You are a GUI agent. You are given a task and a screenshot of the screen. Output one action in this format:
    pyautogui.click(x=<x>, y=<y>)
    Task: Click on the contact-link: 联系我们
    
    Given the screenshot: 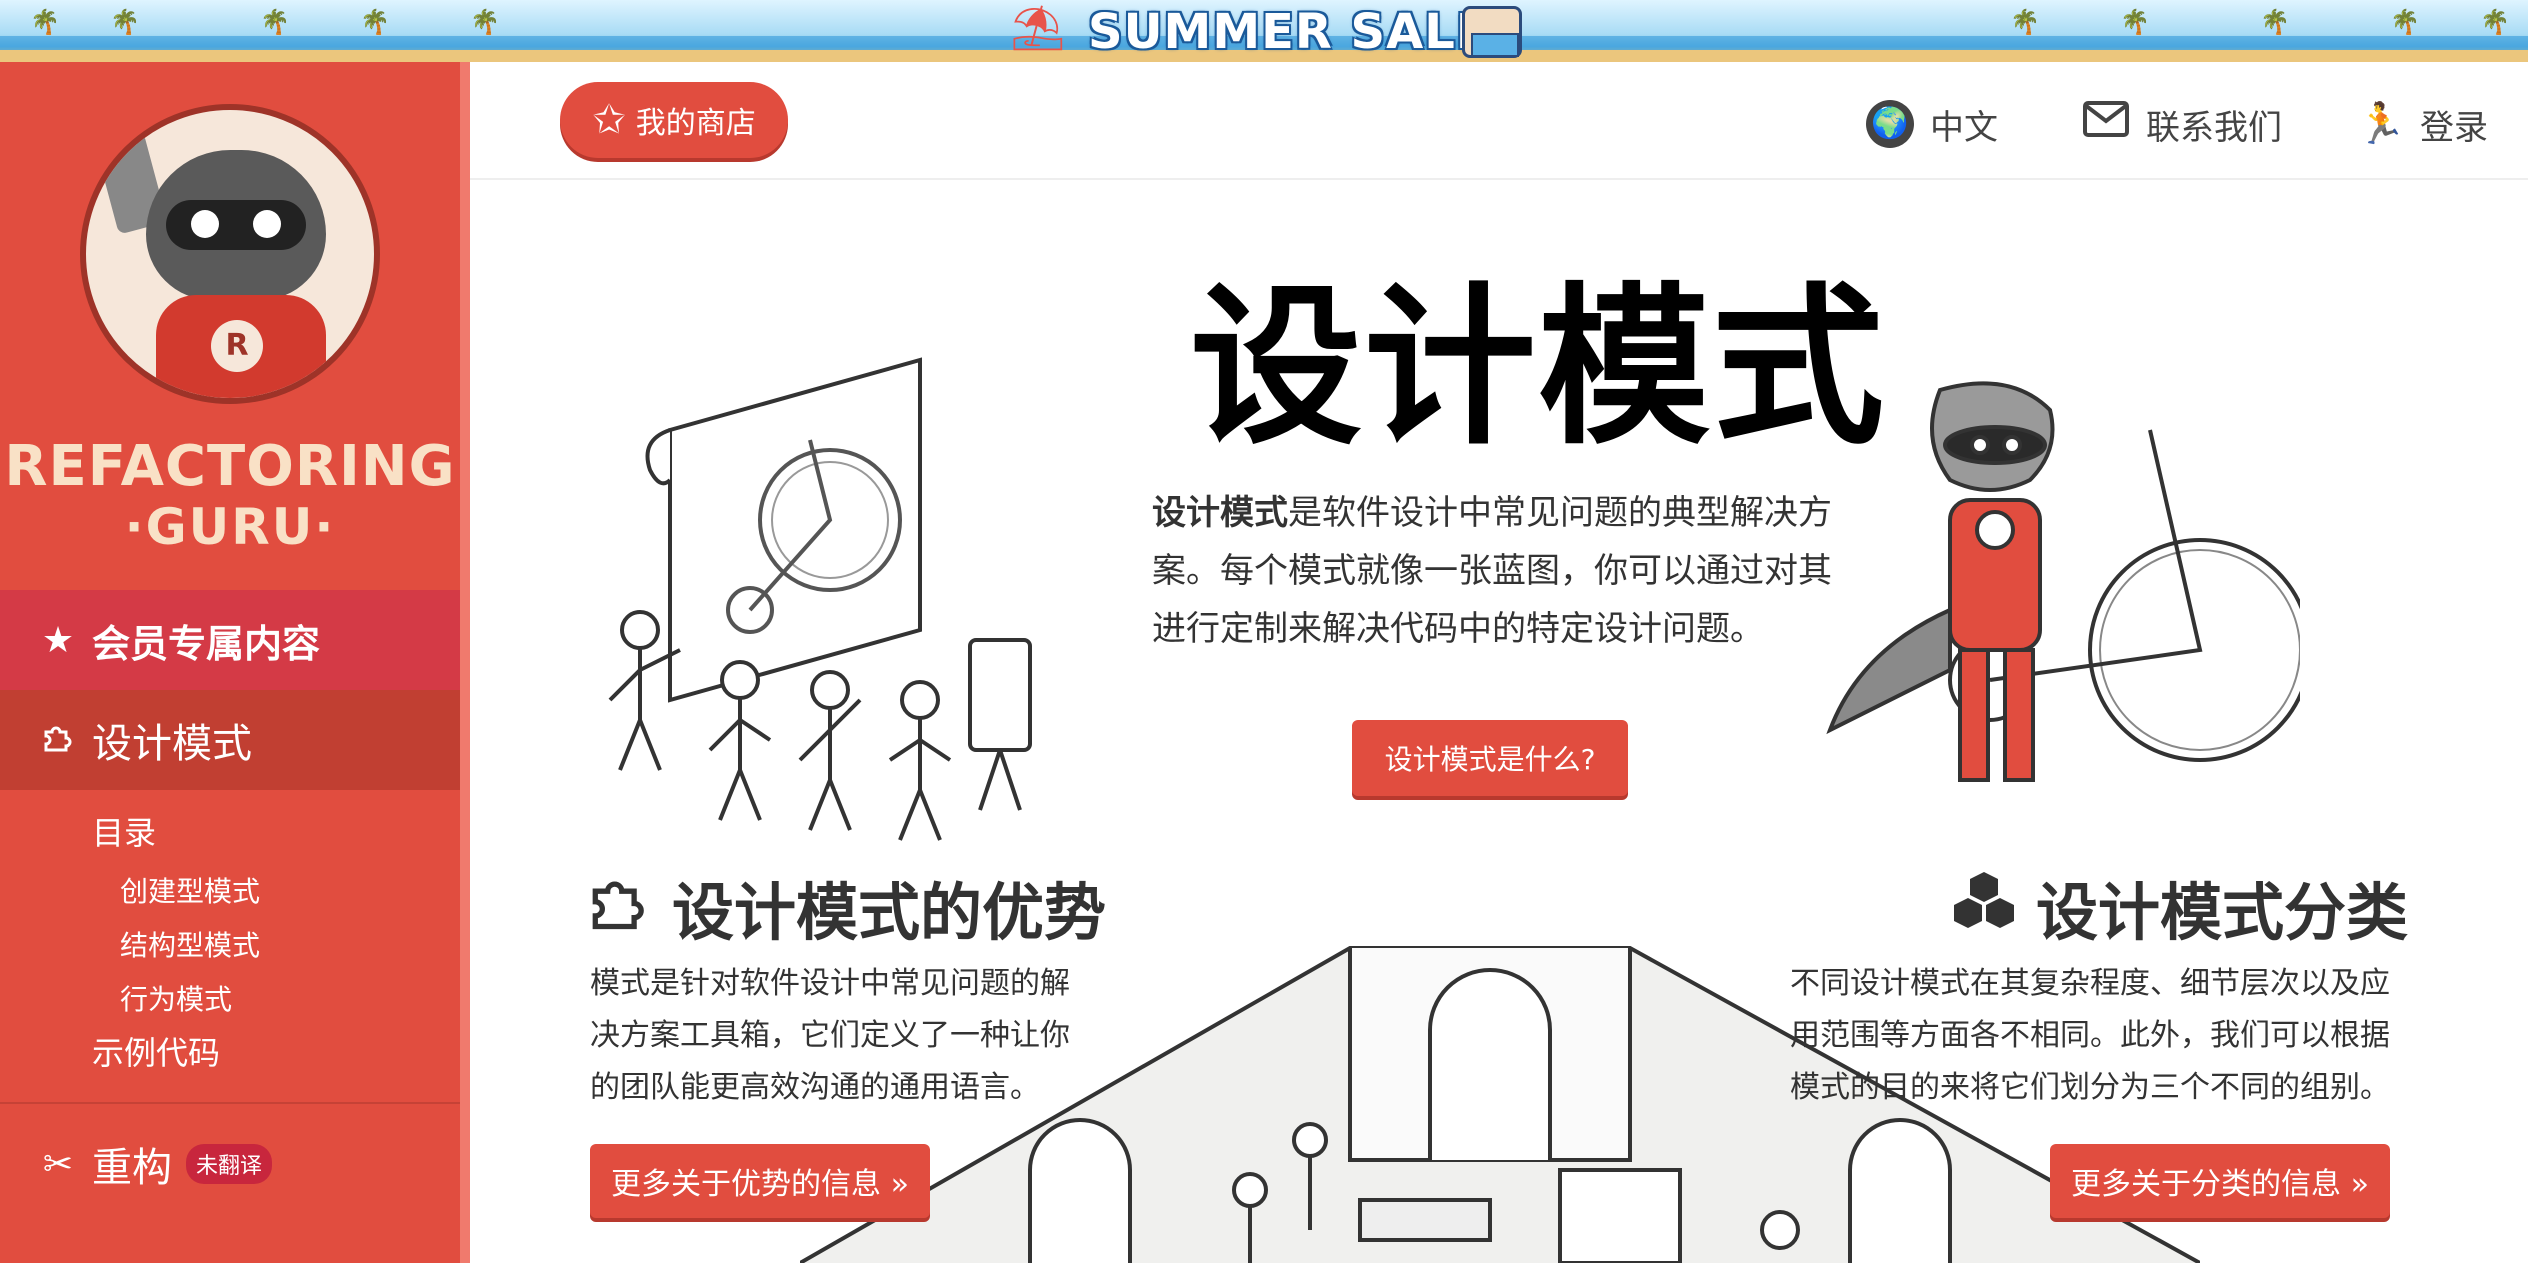 What is the action you would take?
    pyautogui.click(x=2182, y=124)
    